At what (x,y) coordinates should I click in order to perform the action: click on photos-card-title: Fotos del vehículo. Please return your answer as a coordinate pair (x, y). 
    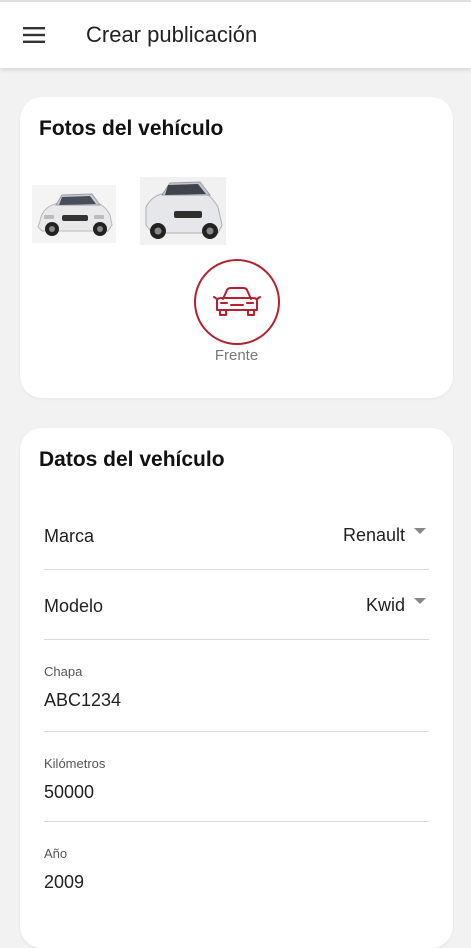
    Looking at the image, I should click on (131, 128).